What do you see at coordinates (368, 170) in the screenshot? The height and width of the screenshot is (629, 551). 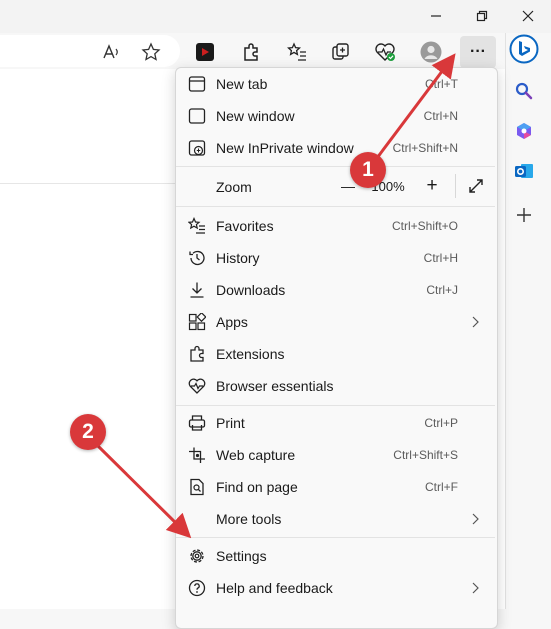 I see `annotation-badge-1: 1` at bounding box center [368, 170].